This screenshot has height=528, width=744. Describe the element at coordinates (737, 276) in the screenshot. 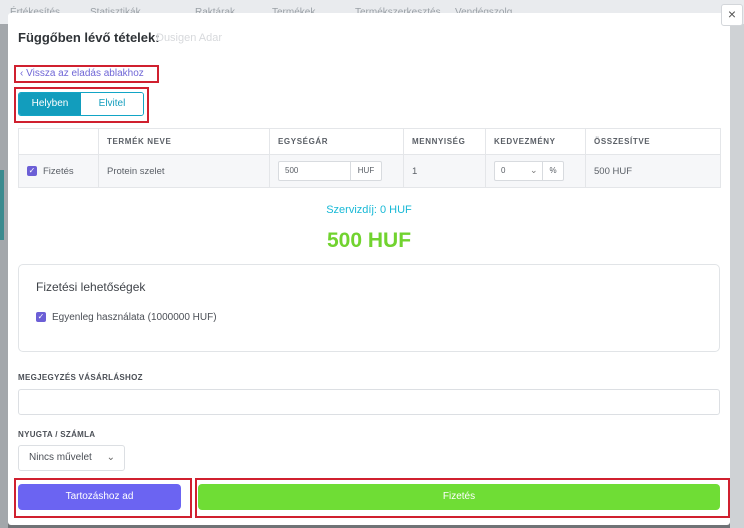

I see `background-right-panel` at that location.